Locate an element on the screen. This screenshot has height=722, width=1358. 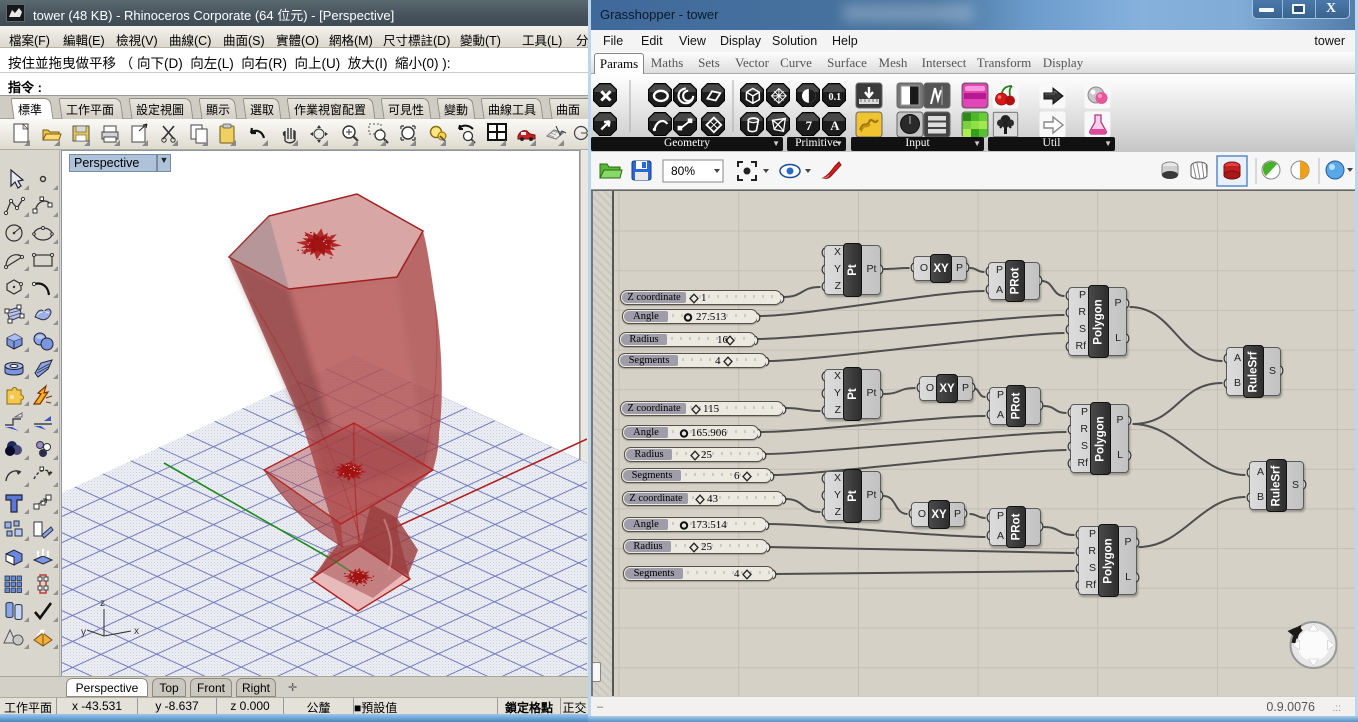
svg-text: 0.1 is located at coordinates (835, 97).